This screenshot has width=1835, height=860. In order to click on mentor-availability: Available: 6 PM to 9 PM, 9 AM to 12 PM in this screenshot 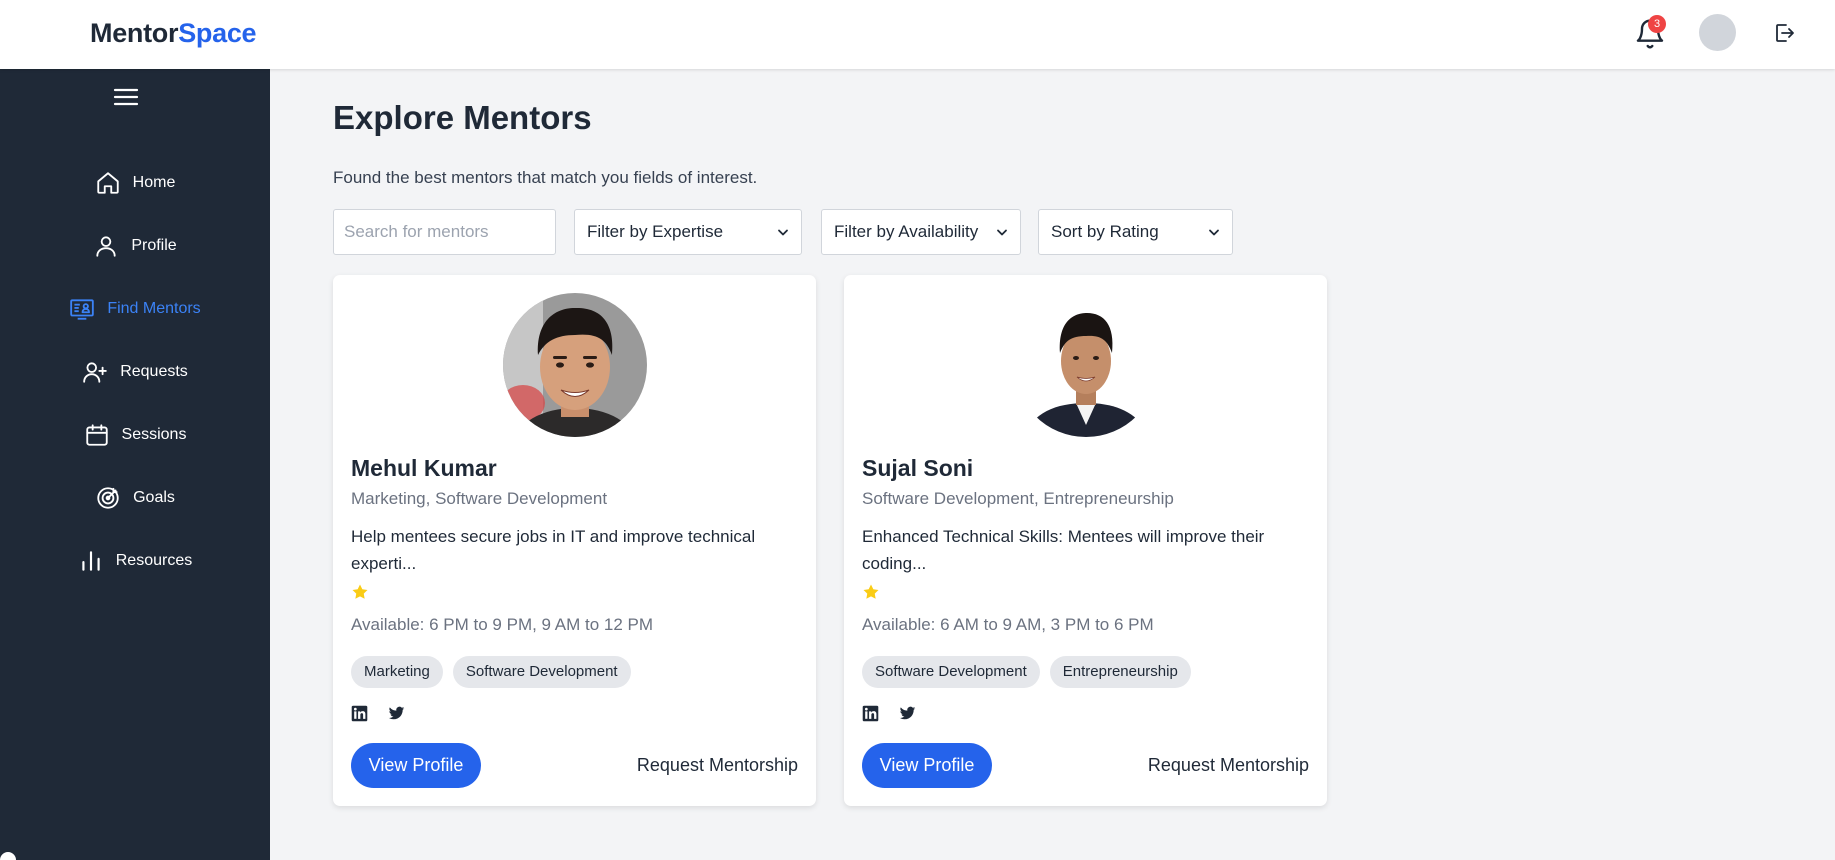, I will do `click(502, 624)`.